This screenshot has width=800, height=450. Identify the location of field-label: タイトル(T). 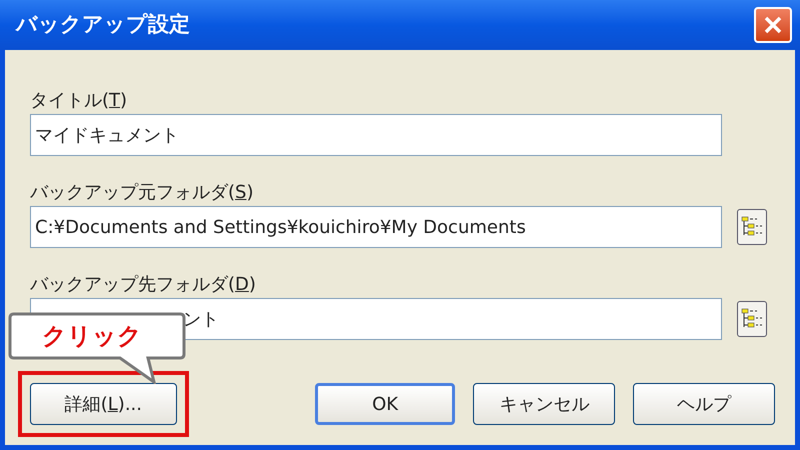
(79, 101).